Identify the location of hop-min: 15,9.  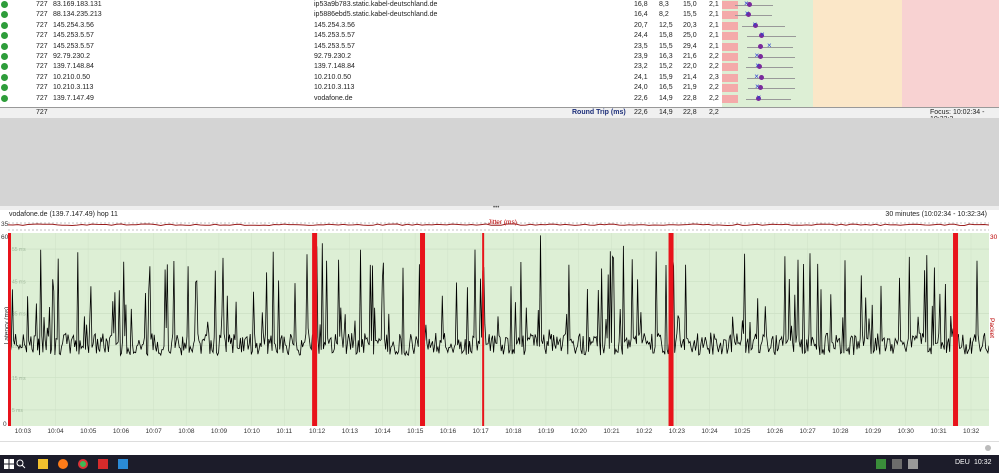
(666, 77).